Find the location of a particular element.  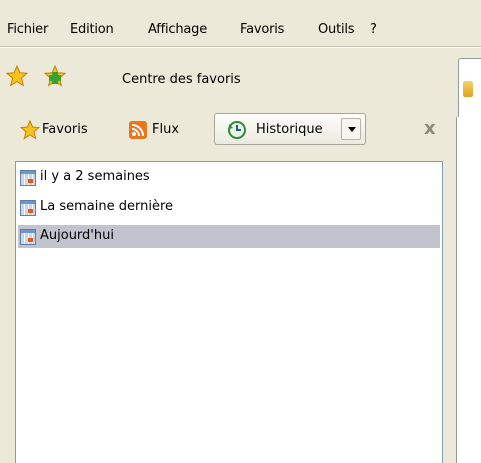

menu-outils: Outils is located at coordinates (336, 29).